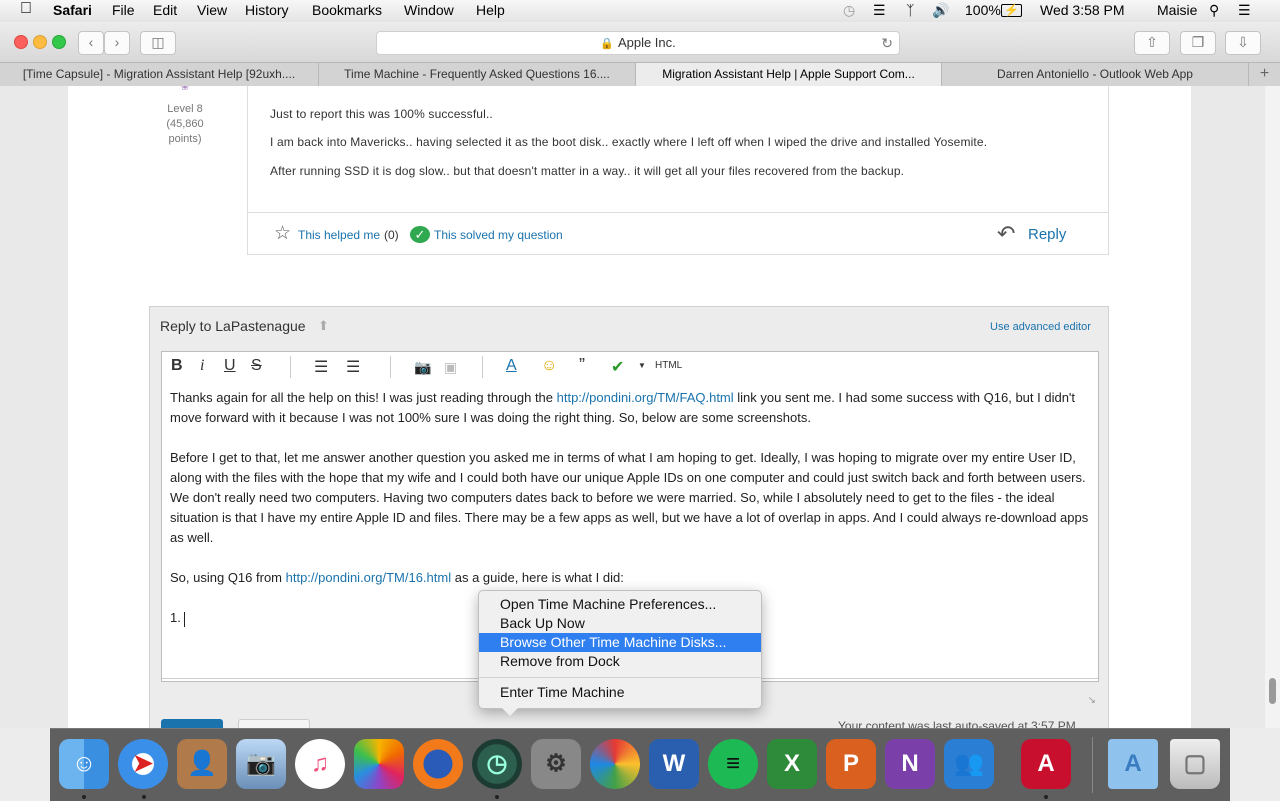 The image size is (1280, 801). Describe the element at coordinates (617, 367) in the screenshot. I see `spellcheck-icon: ✔` at that location.